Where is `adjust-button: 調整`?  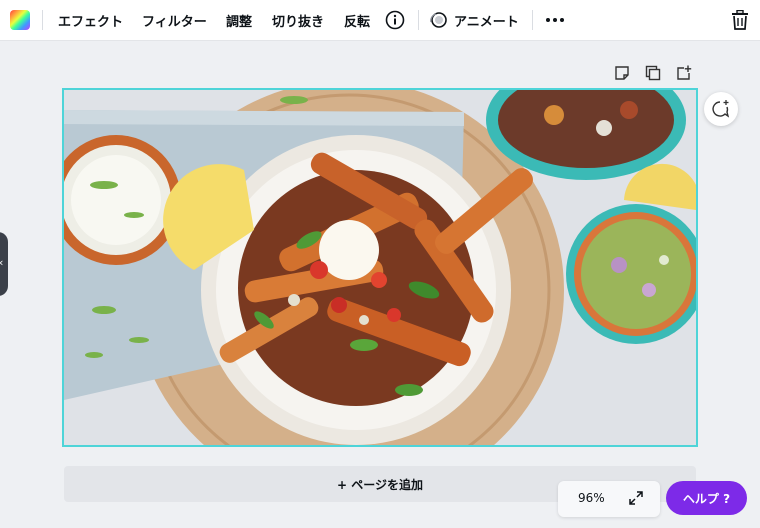 adjust-button: 調整 is located at coordinates (239, 20).